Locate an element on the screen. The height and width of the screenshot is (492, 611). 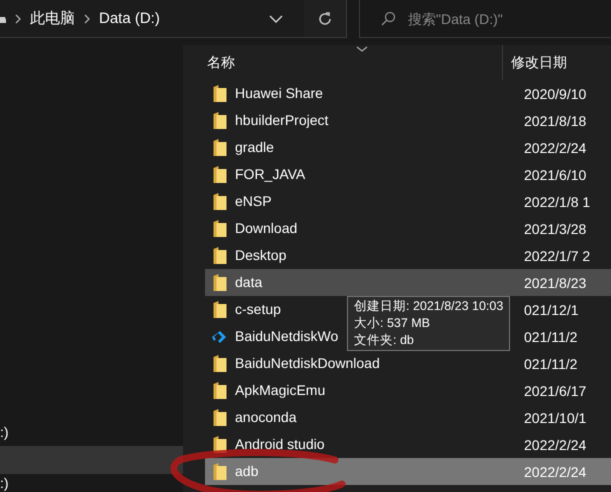
file-name: Android studio is located at coordinates (280, 444).